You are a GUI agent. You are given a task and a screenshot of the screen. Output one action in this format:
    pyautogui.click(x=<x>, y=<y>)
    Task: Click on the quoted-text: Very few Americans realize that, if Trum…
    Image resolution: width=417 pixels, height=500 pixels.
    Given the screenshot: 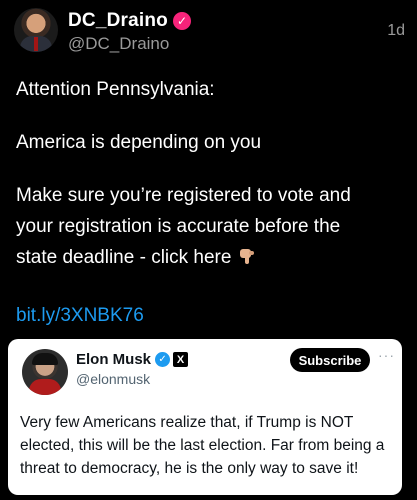 What is the action you would take?
    pyautogui.click(x=202, y=445)
    